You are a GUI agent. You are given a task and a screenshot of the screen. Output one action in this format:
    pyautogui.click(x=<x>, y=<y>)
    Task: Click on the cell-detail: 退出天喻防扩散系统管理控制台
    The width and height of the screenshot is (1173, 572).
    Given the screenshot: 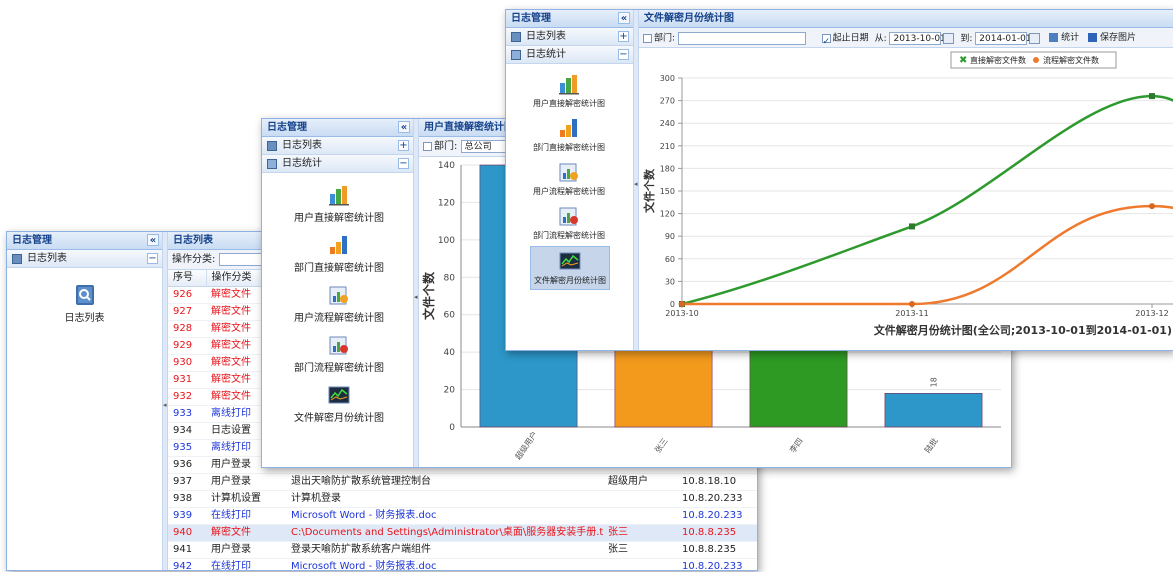 What is the action you would take?
    pyautogui.click(x=444, y=482)
    